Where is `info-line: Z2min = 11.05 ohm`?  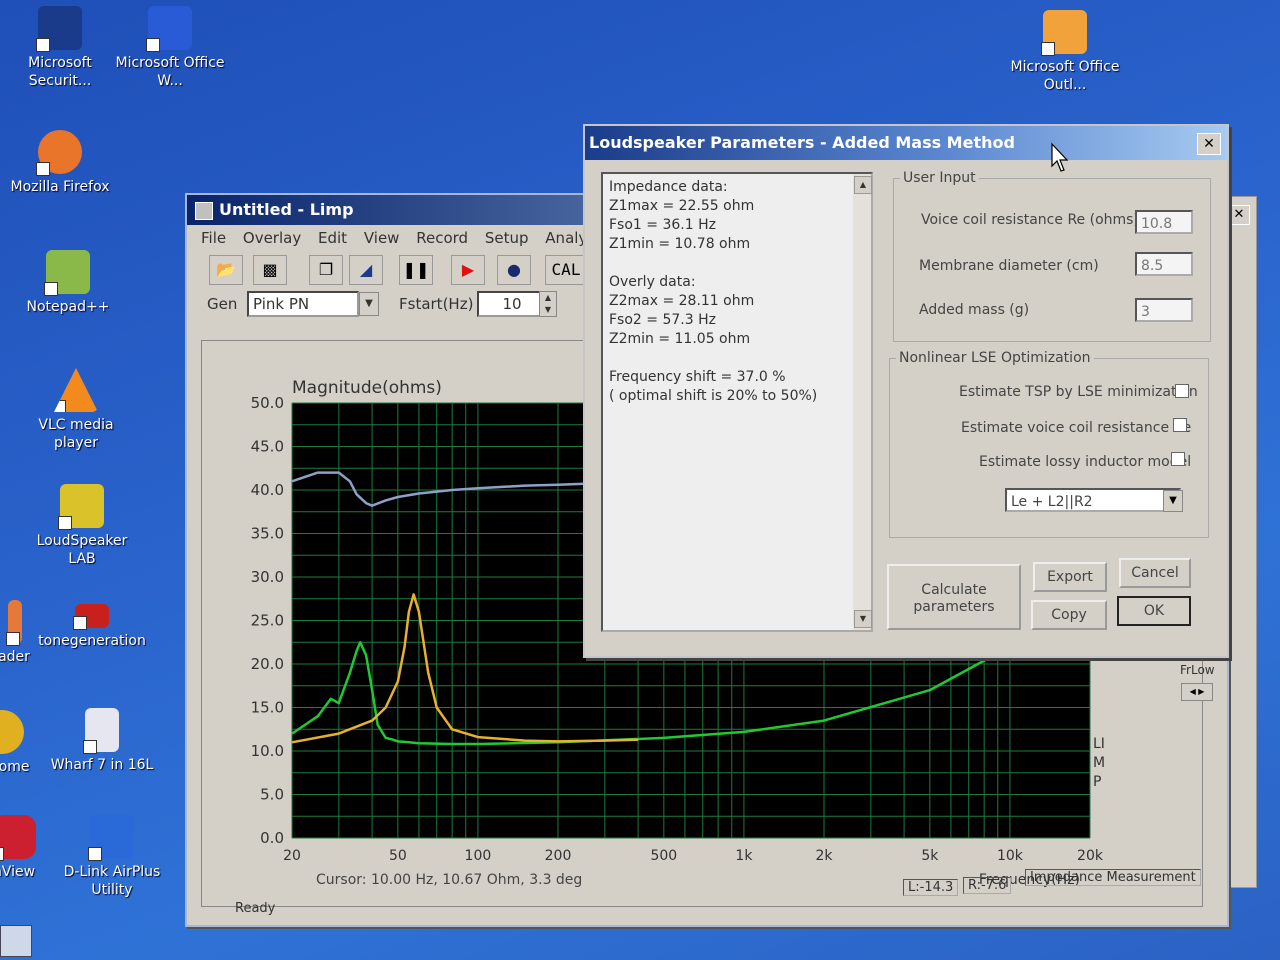
info-line: Z2min = 11.05 ohm is located at coordinates (680, 339).